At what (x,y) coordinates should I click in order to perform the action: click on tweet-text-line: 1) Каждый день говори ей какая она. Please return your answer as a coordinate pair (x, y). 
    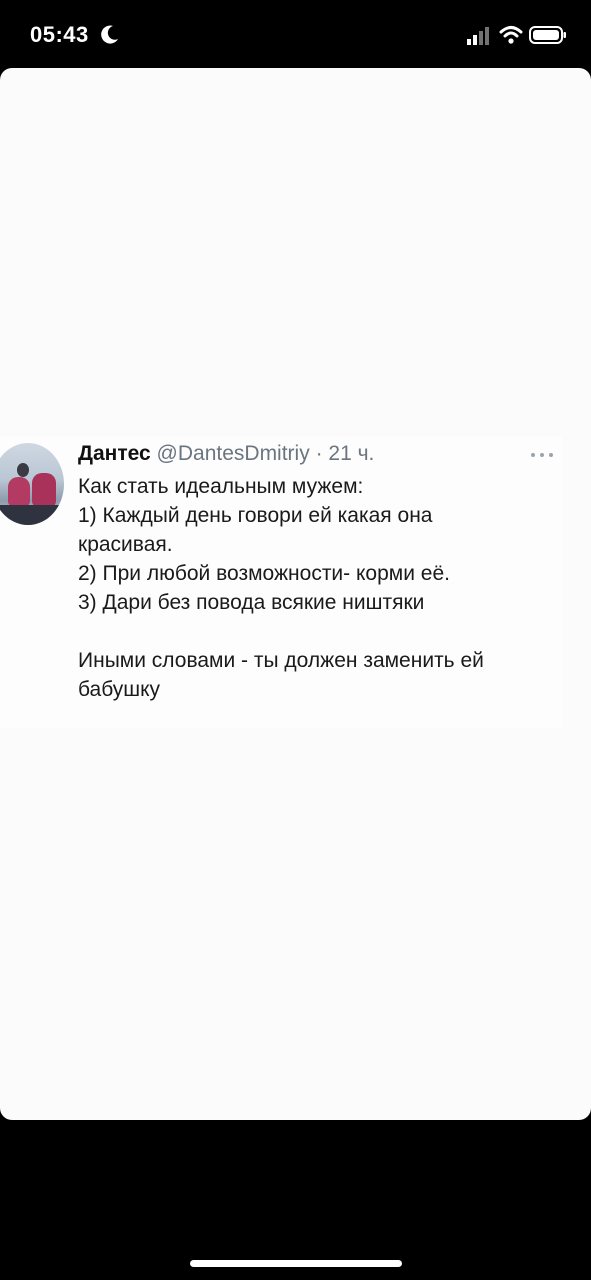
    Looking at the image, I should click on (255, 515).